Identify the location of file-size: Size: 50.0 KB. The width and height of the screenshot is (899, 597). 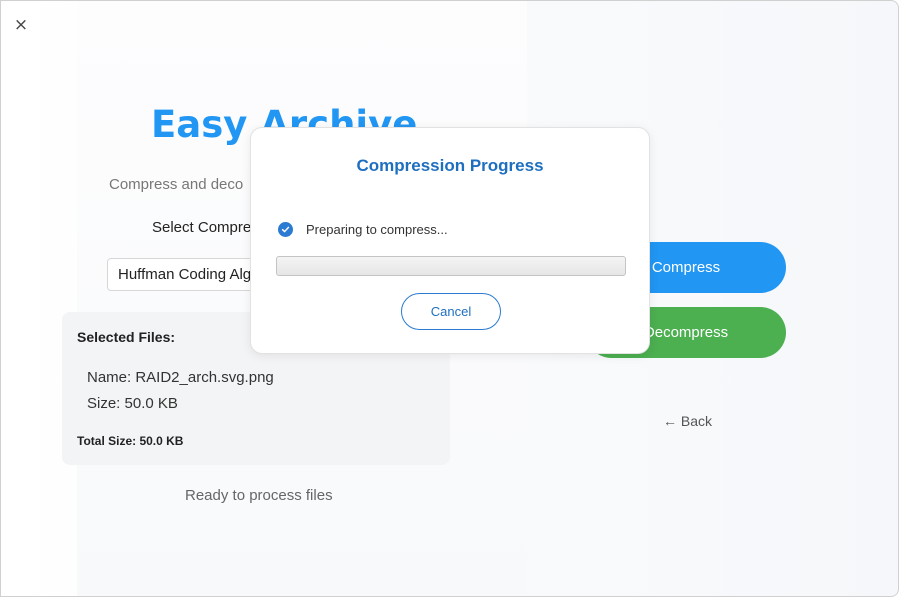
(132, 403).